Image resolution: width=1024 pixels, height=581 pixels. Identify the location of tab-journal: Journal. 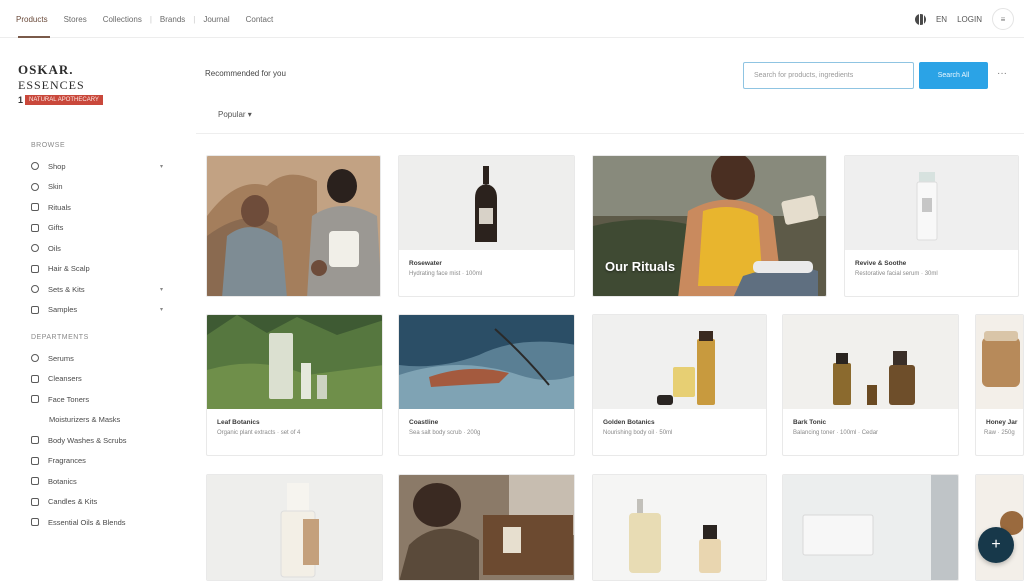
(216, 19).